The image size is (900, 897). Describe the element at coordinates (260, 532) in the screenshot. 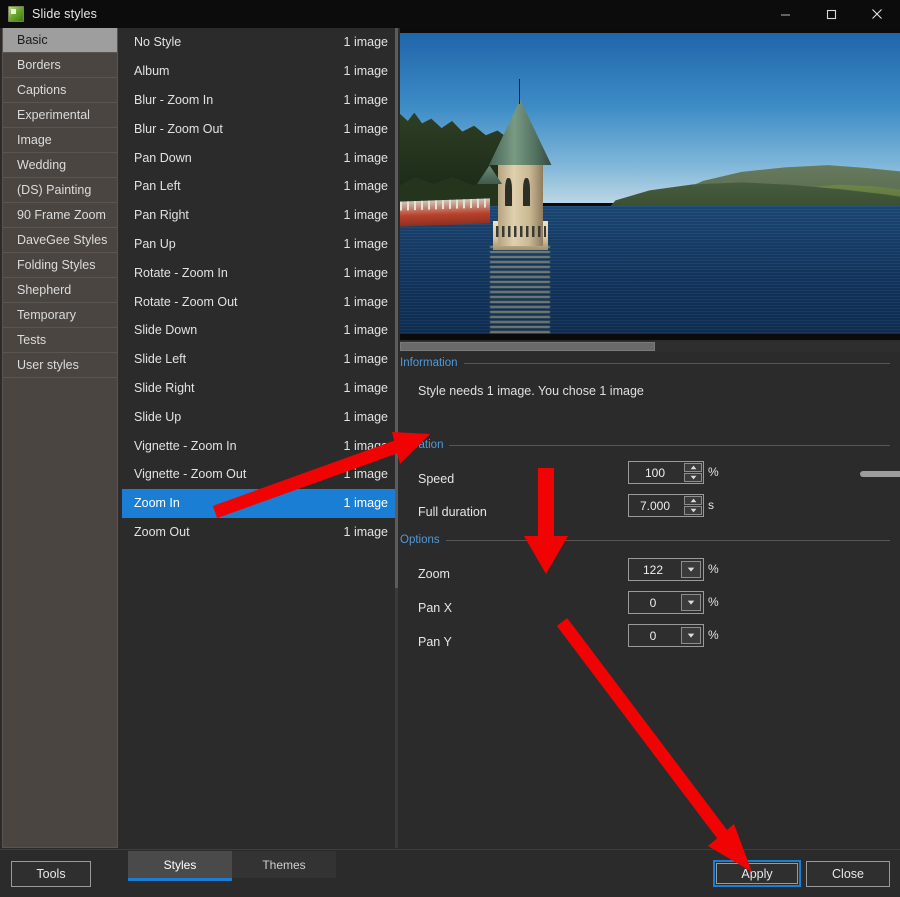

I see `style-row: Zoom Out 1 image` at that location.